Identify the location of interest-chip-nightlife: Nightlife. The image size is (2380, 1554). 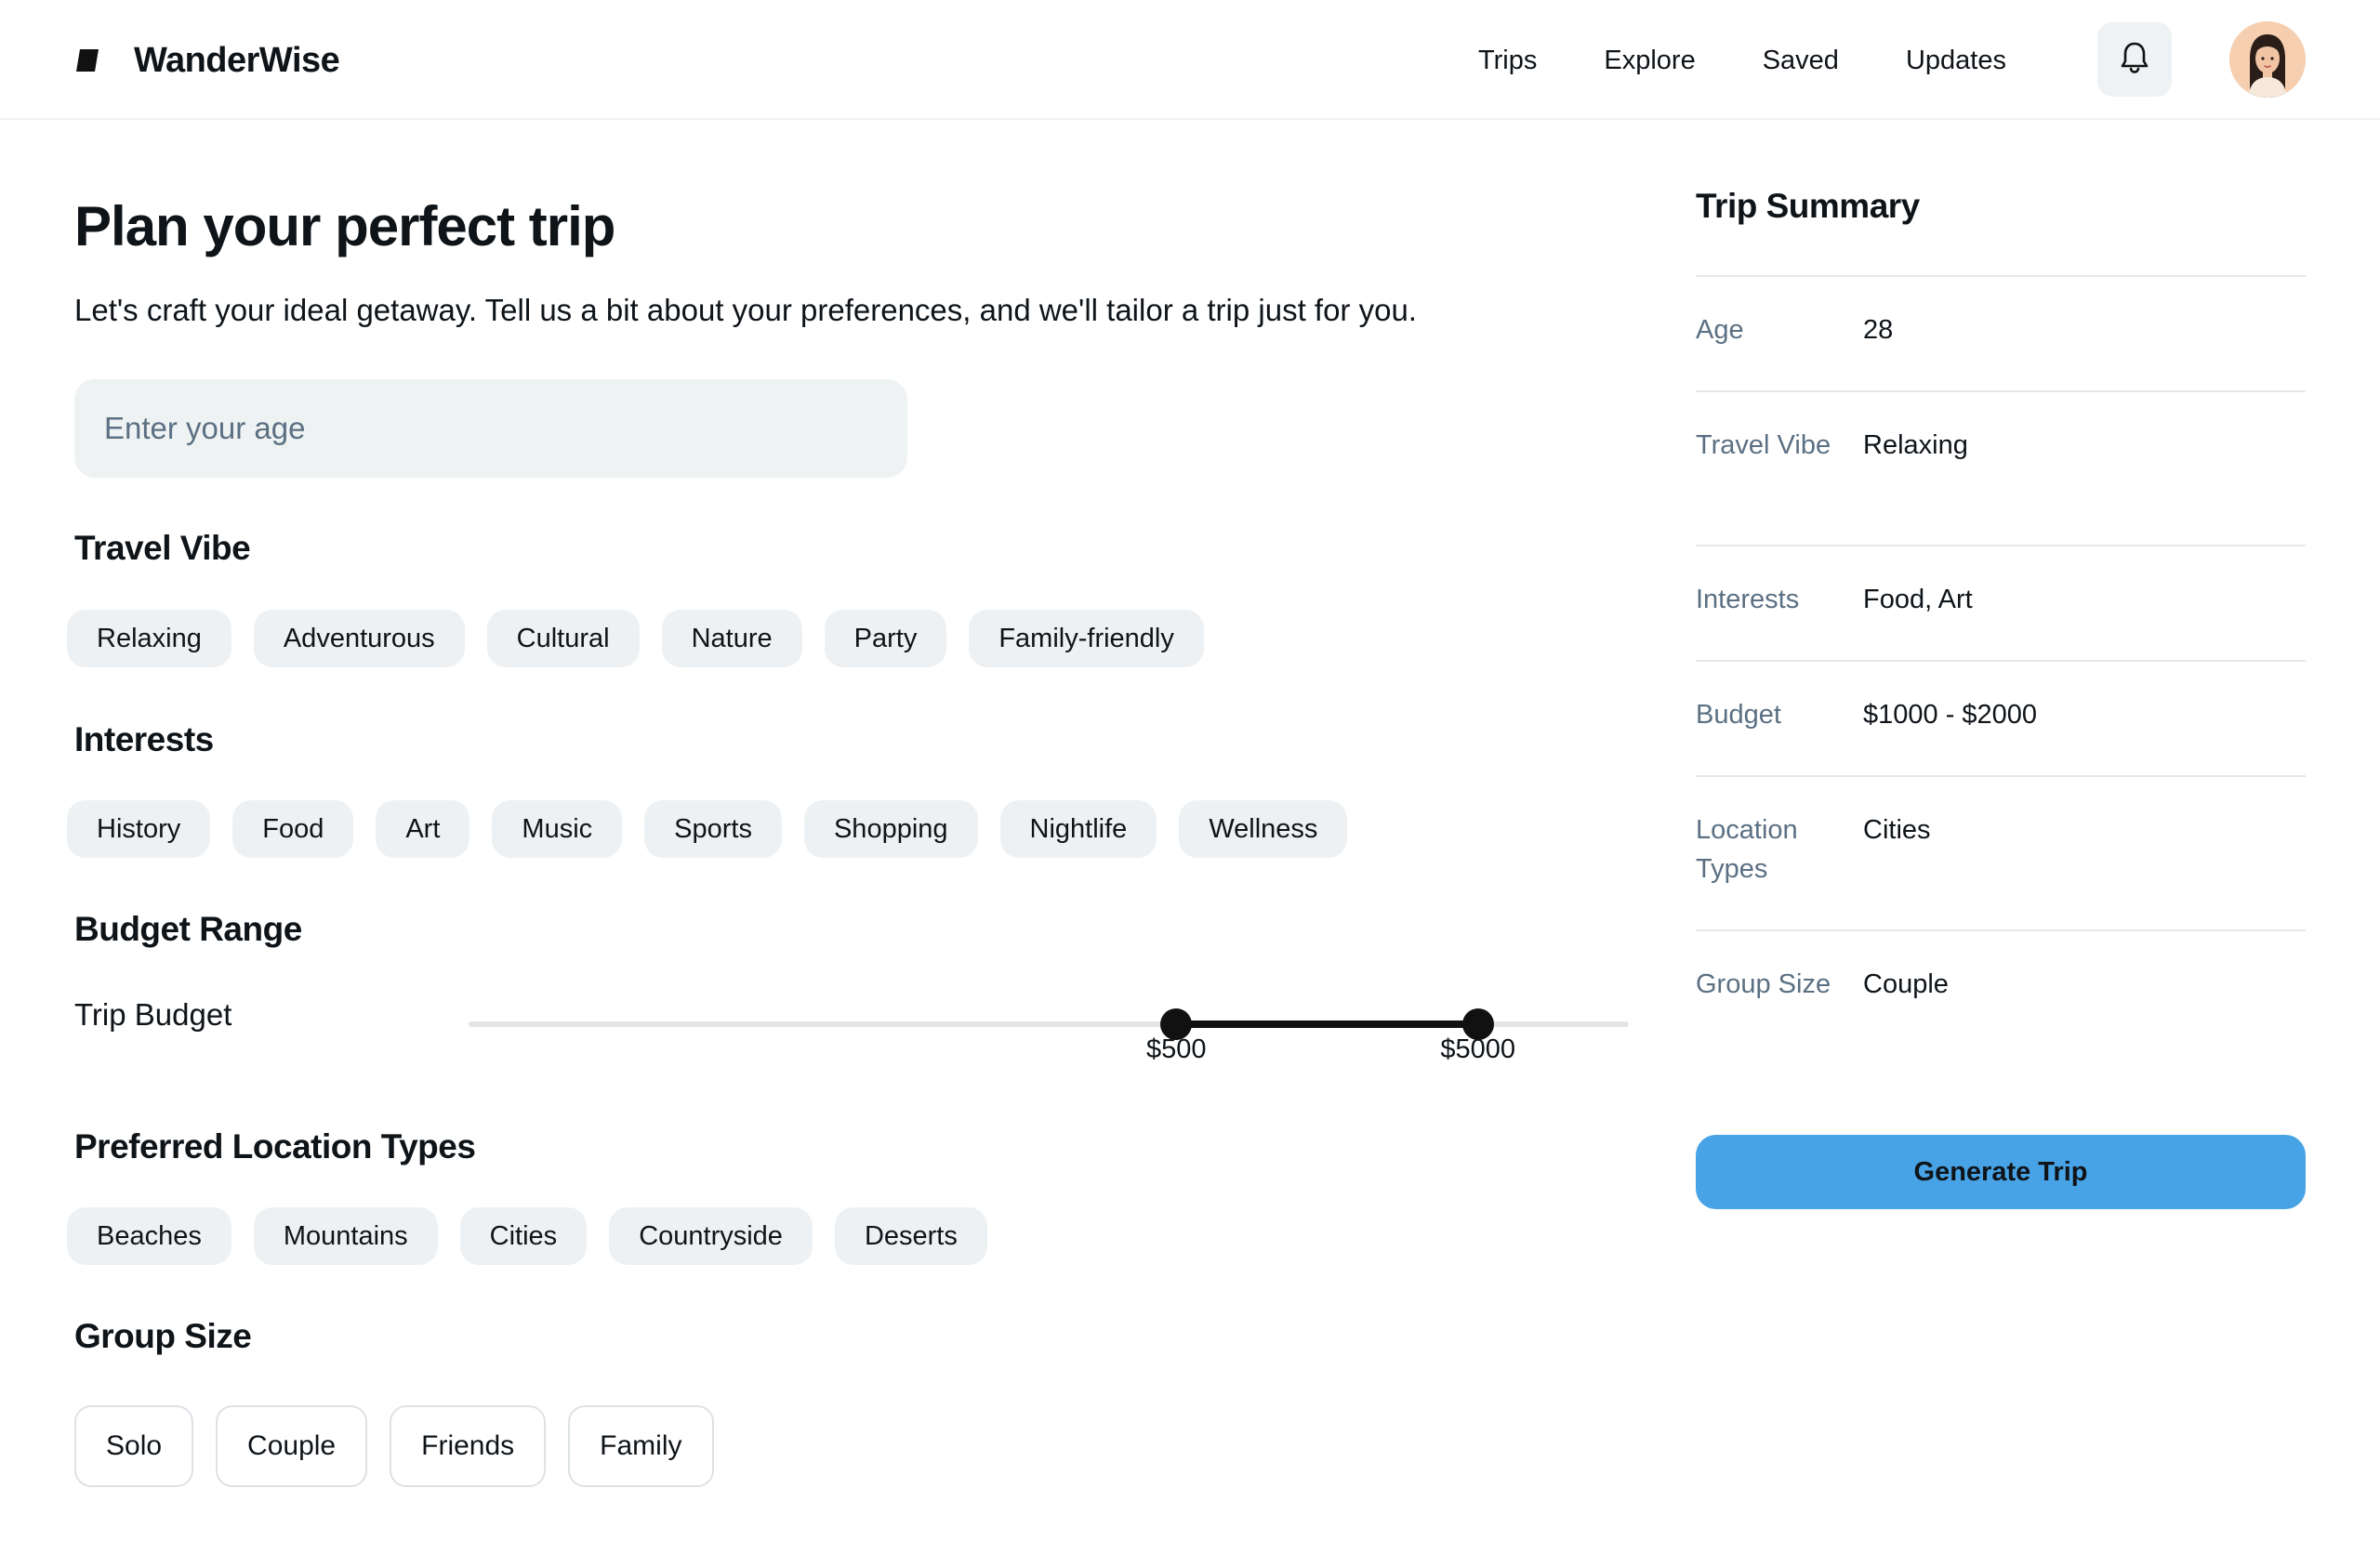
(1078, 829).